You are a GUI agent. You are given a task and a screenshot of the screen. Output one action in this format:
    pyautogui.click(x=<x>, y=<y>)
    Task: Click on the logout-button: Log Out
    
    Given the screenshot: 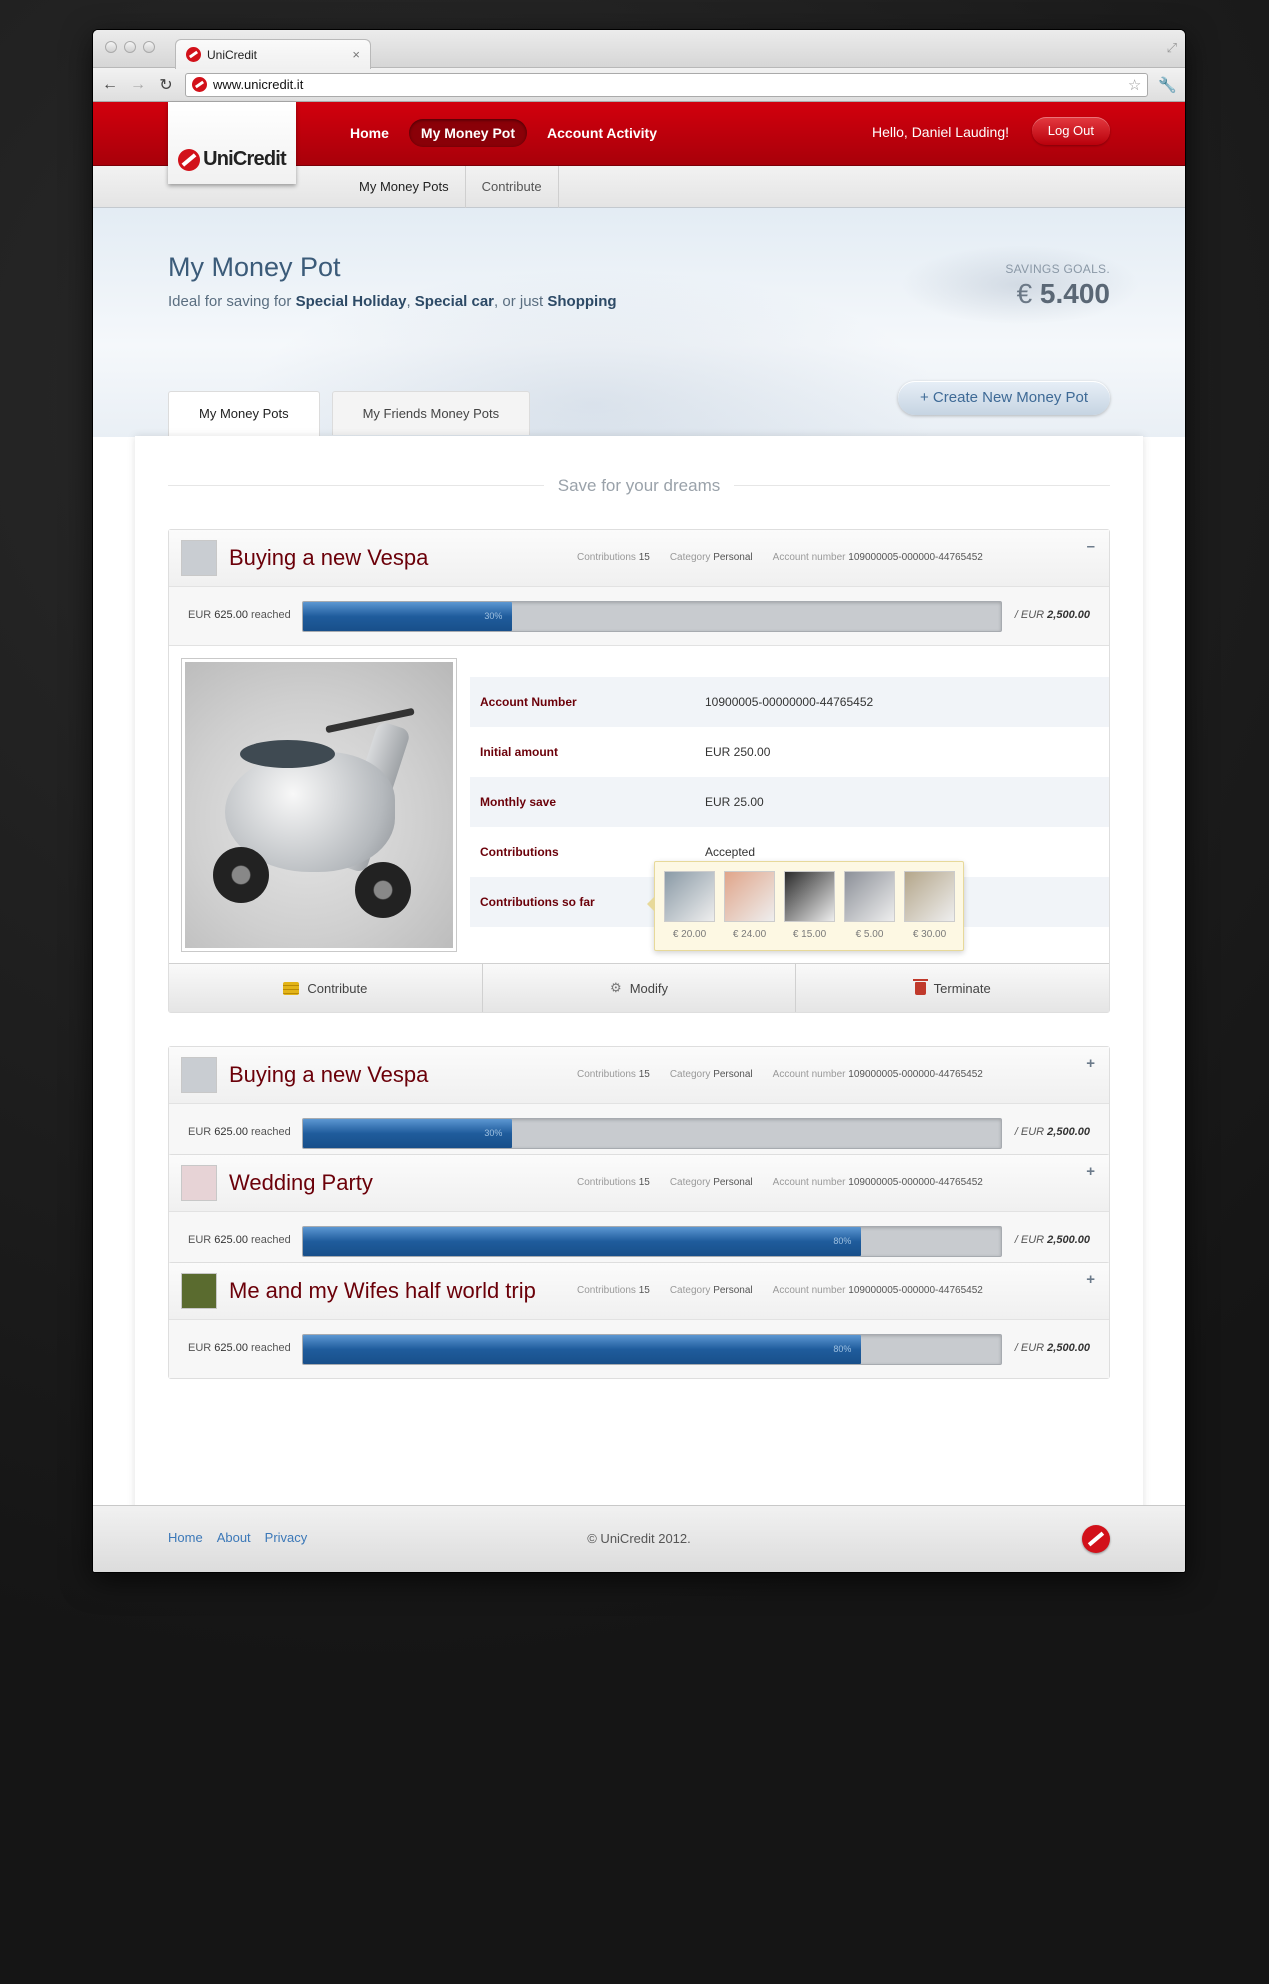 What is the action you would take?
    pyautogui.click(x=1070, y=131)
    